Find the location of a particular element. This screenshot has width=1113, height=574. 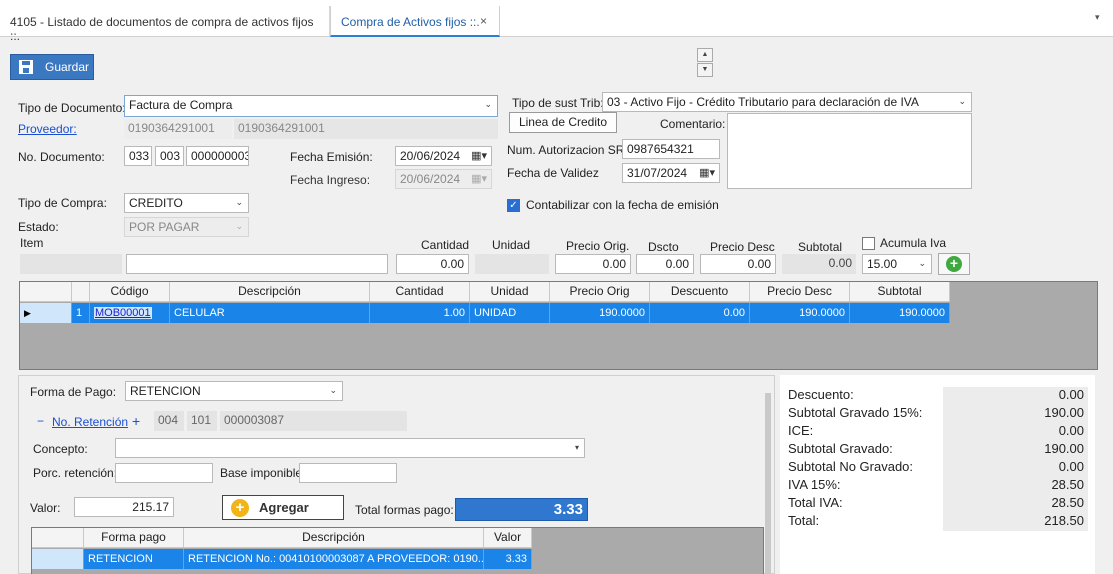

column-header-unidad: Unidad is located at coordinates (510, 292).